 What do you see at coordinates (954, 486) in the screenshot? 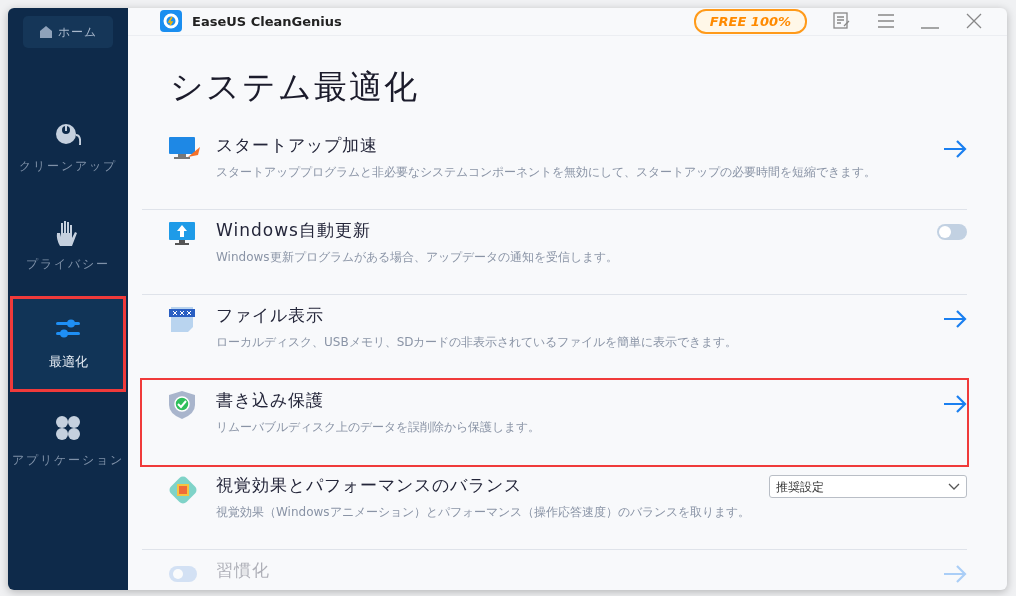
I see `chevron-down-icon` at bounding box center [954, 486].